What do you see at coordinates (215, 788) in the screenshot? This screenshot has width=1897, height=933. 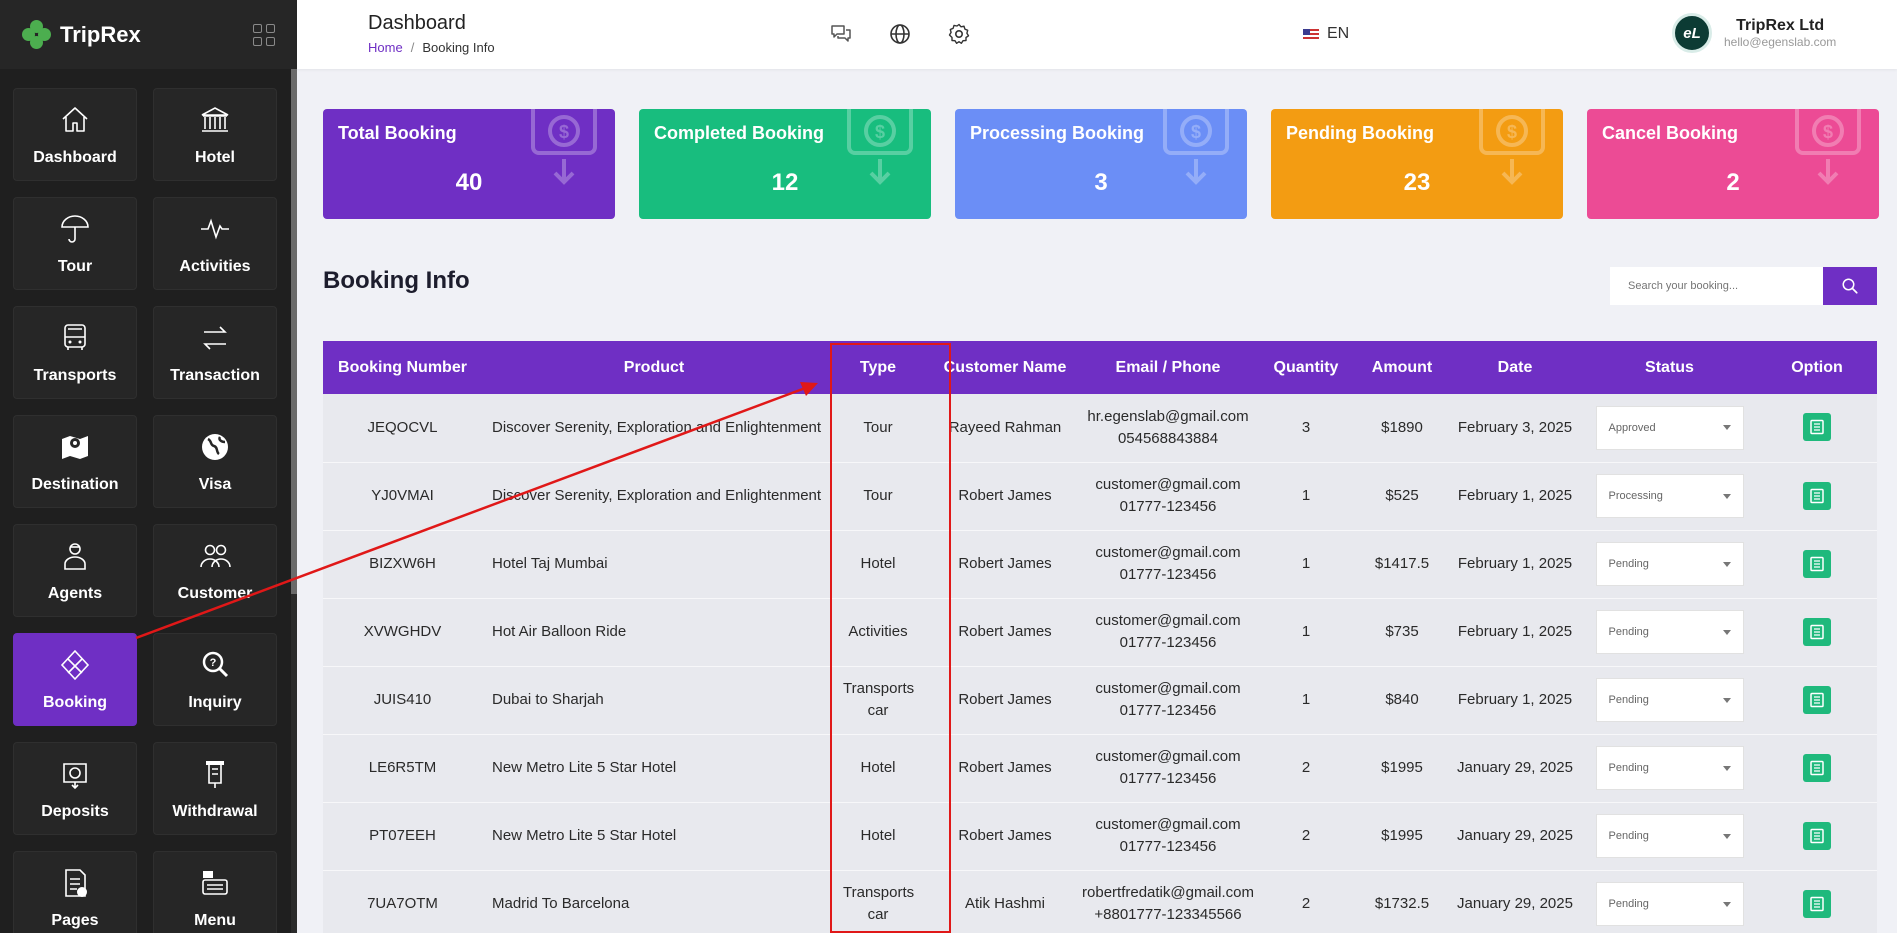 I see `sidebar-item-withdrawal: Withdrawal` at bounding box center [215, 788].